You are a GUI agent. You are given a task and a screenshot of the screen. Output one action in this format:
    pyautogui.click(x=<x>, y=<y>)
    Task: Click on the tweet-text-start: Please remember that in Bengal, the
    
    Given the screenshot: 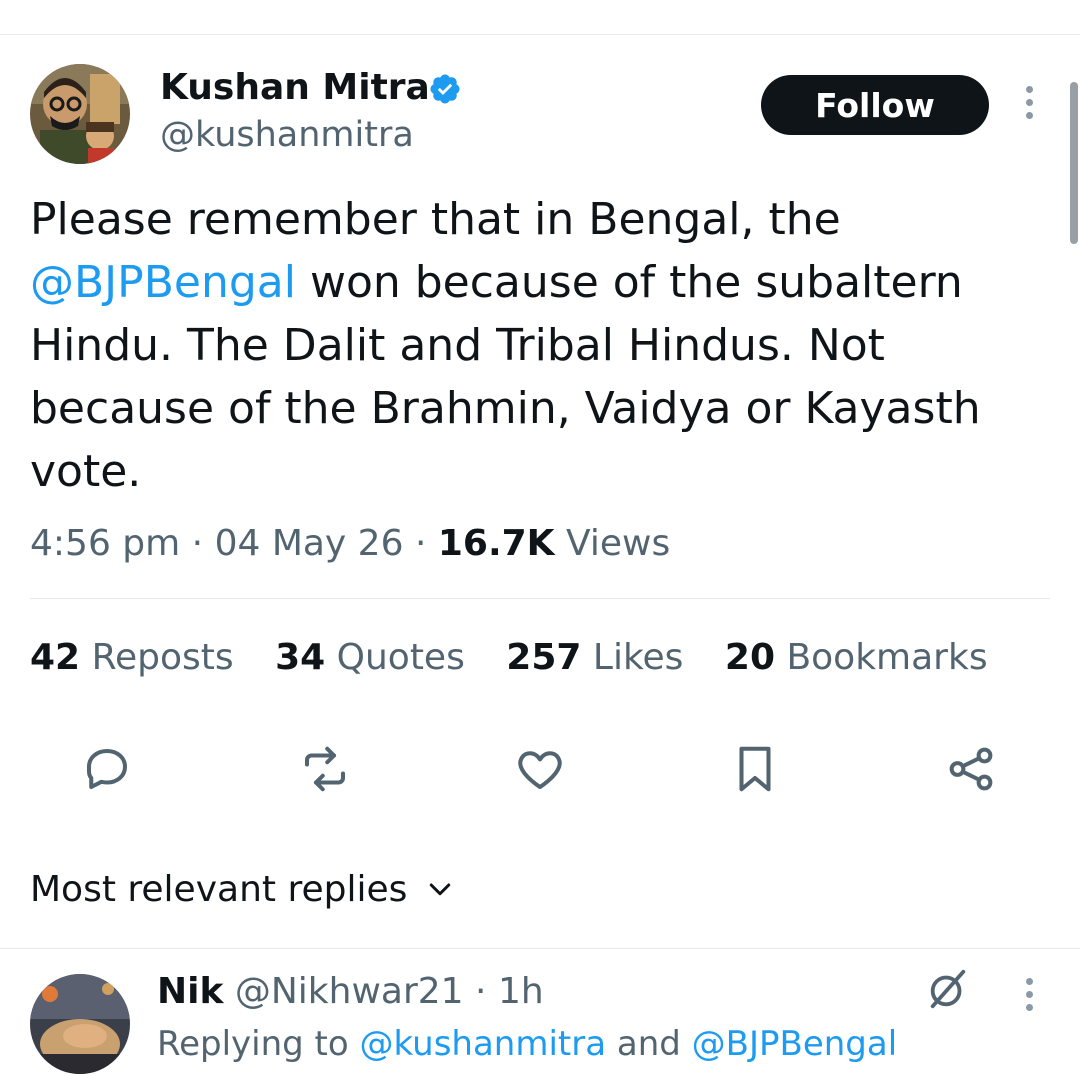 What is the action you would take?
    pyautogui.click(x=435, y=219)
    